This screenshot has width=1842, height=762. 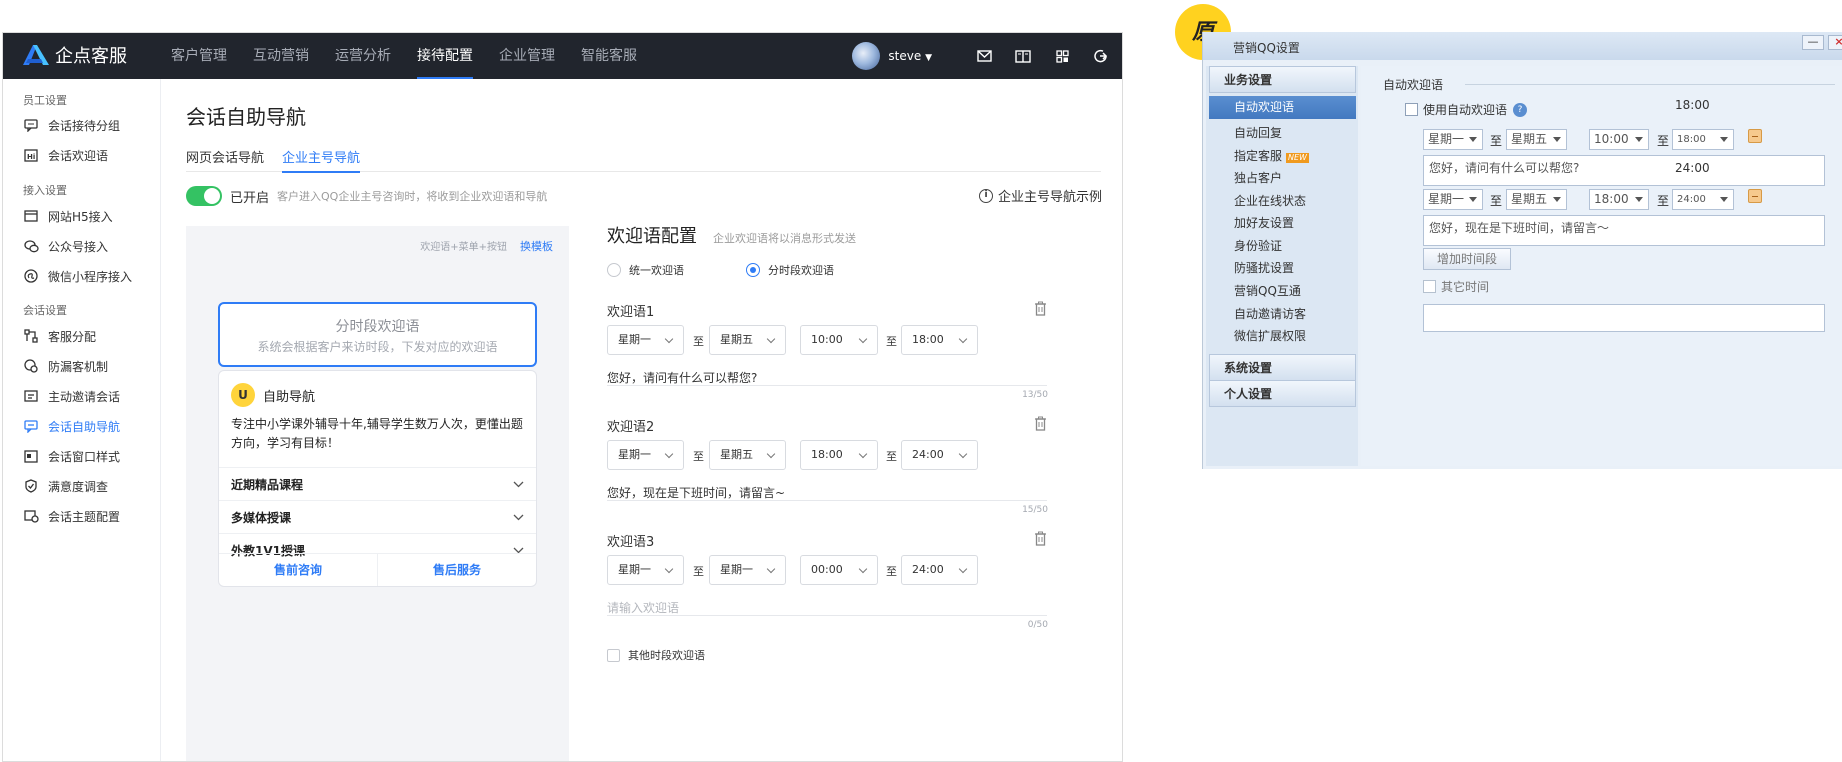 I want to click on time-from-select: 18:00, so click(x=839, y=455).